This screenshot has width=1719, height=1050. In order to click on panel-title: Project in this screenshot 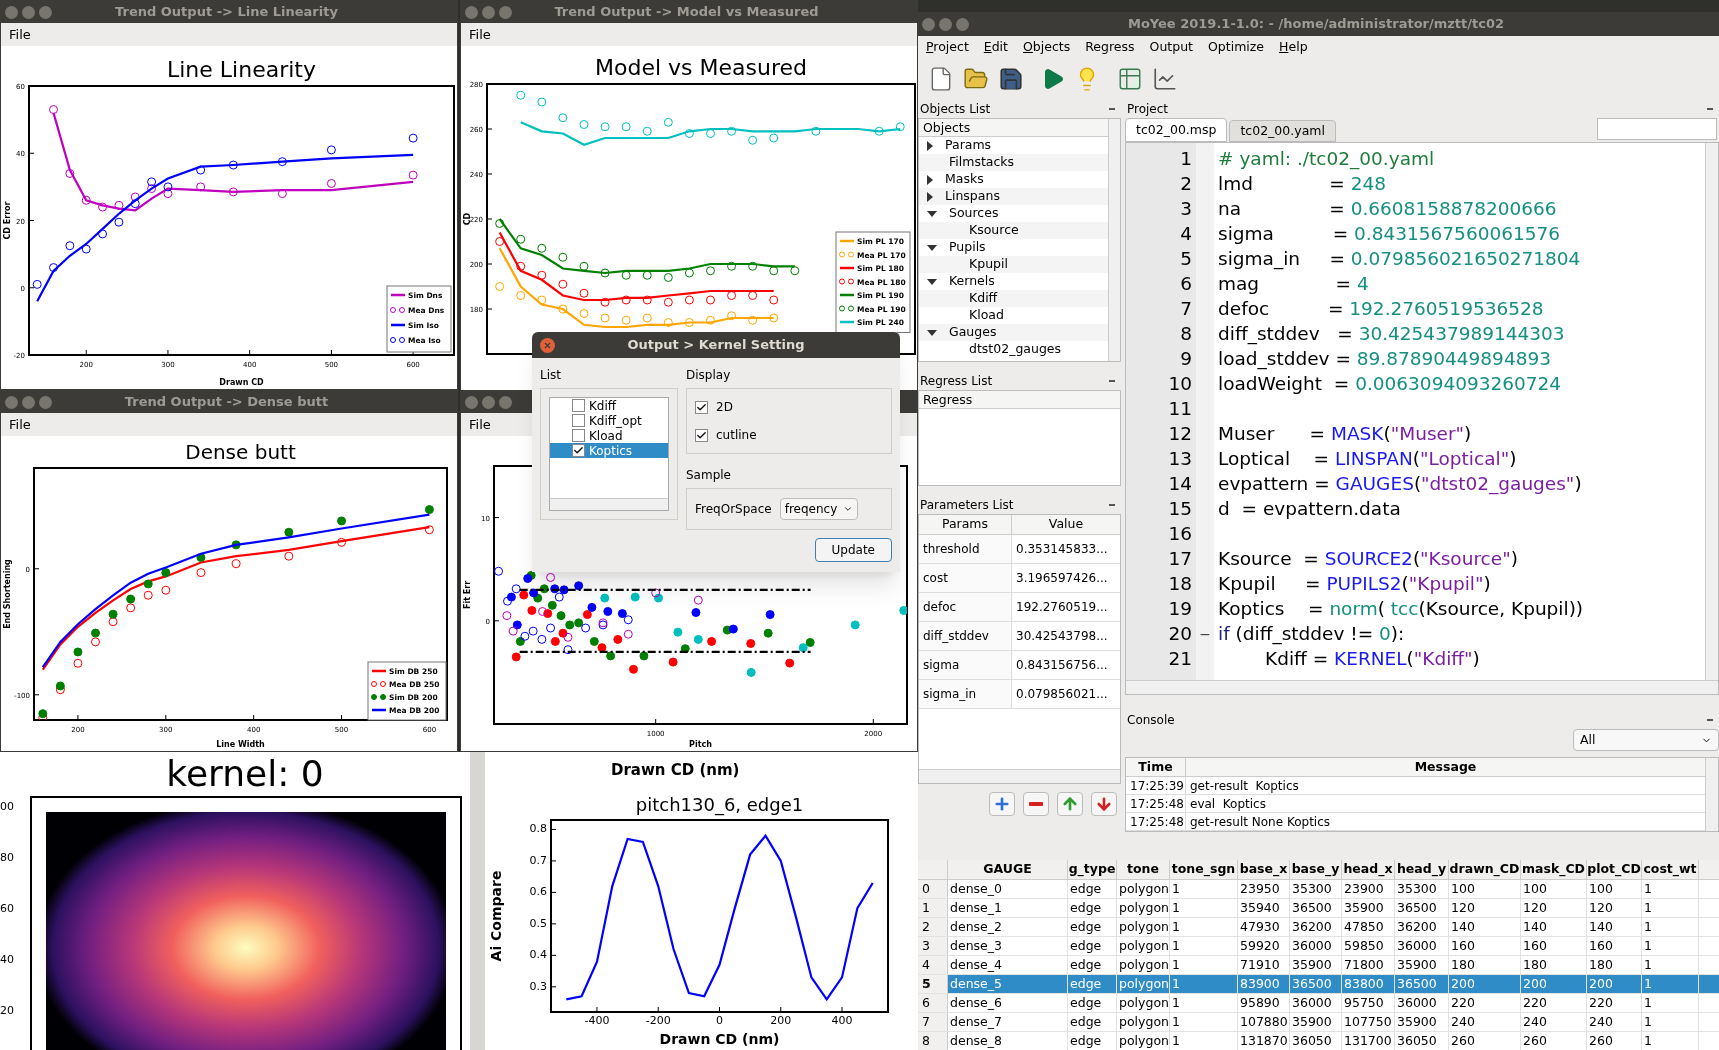, I will do `click(1148, 109)`.